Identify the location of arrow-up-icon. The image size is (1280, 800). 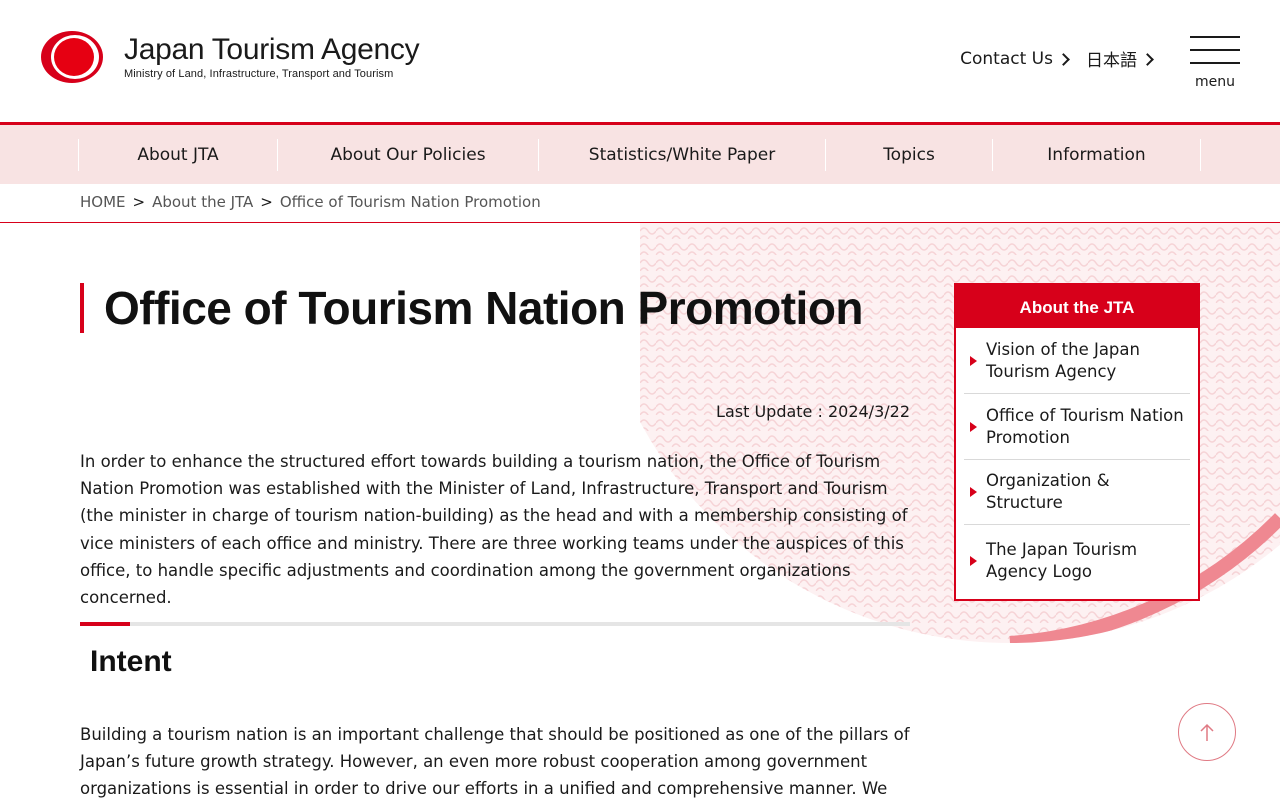
(1207, 732).